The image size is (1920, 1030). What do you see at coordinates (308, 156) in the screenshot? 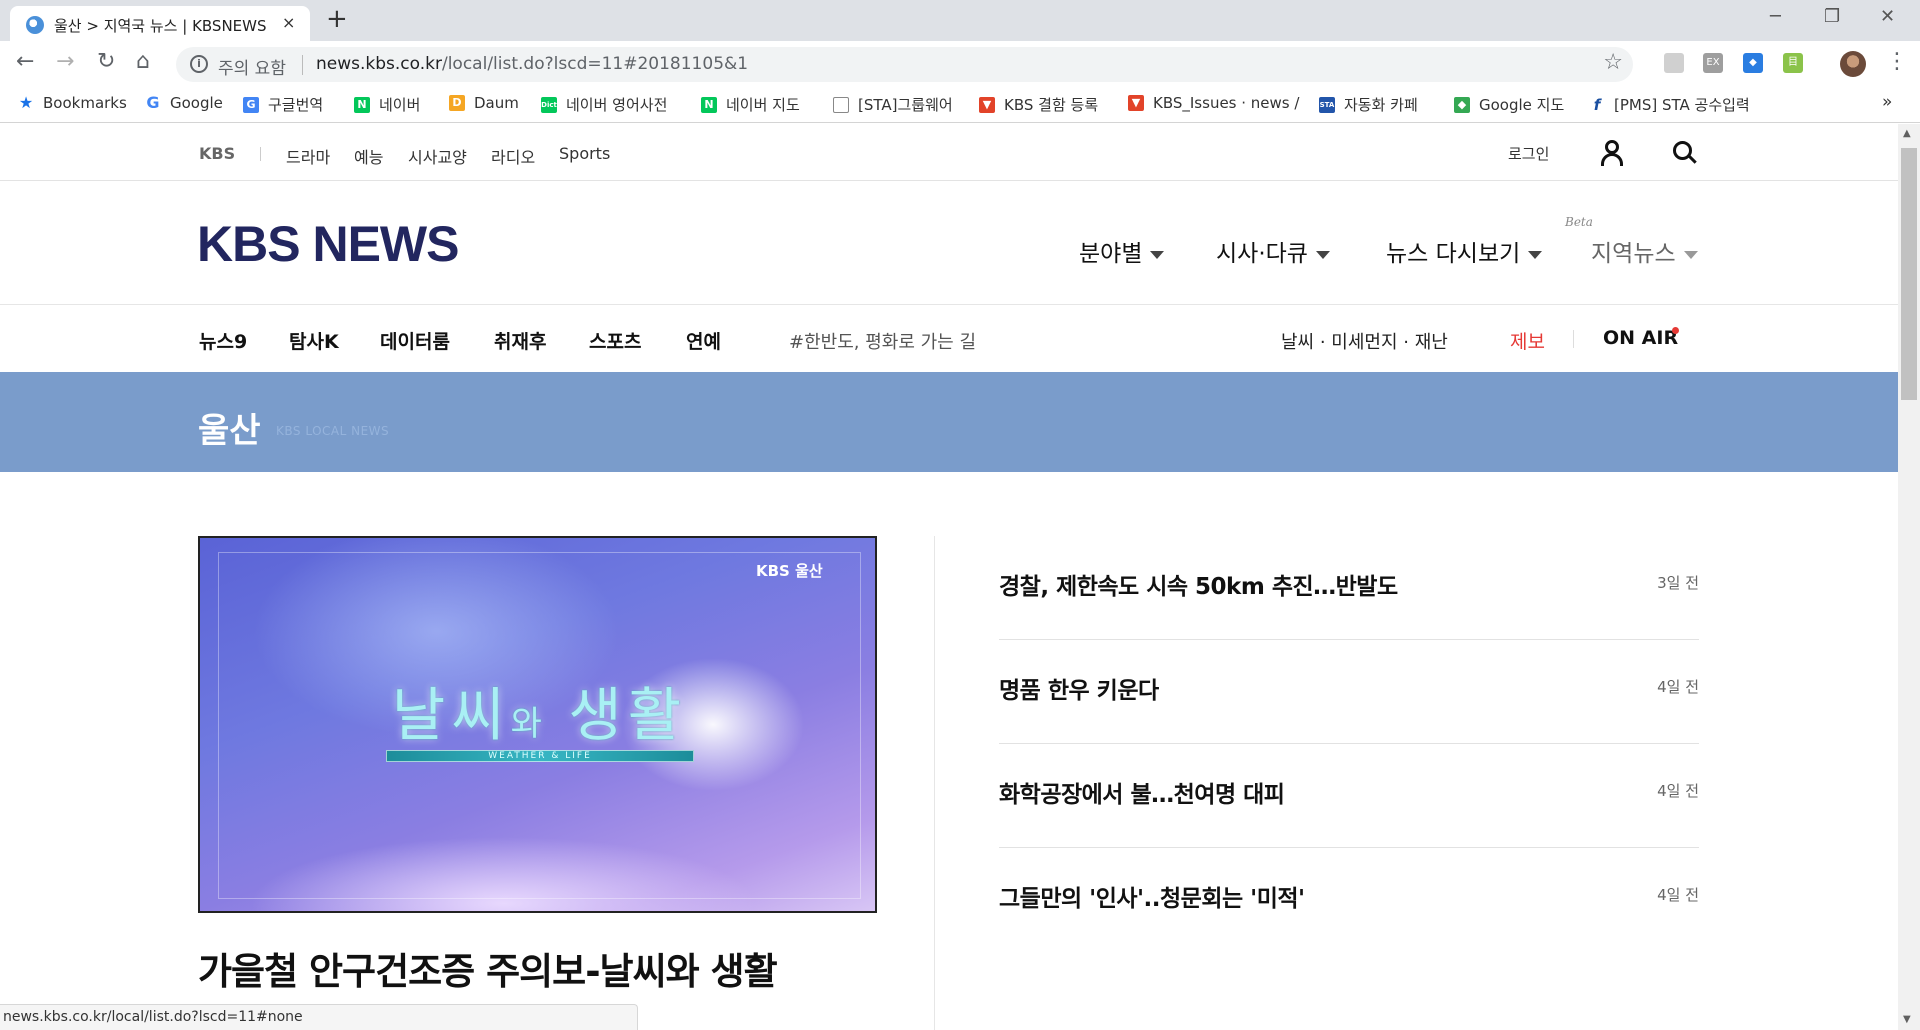
I see `topnav-drama: 드라마` at bounding box center [308, 156].